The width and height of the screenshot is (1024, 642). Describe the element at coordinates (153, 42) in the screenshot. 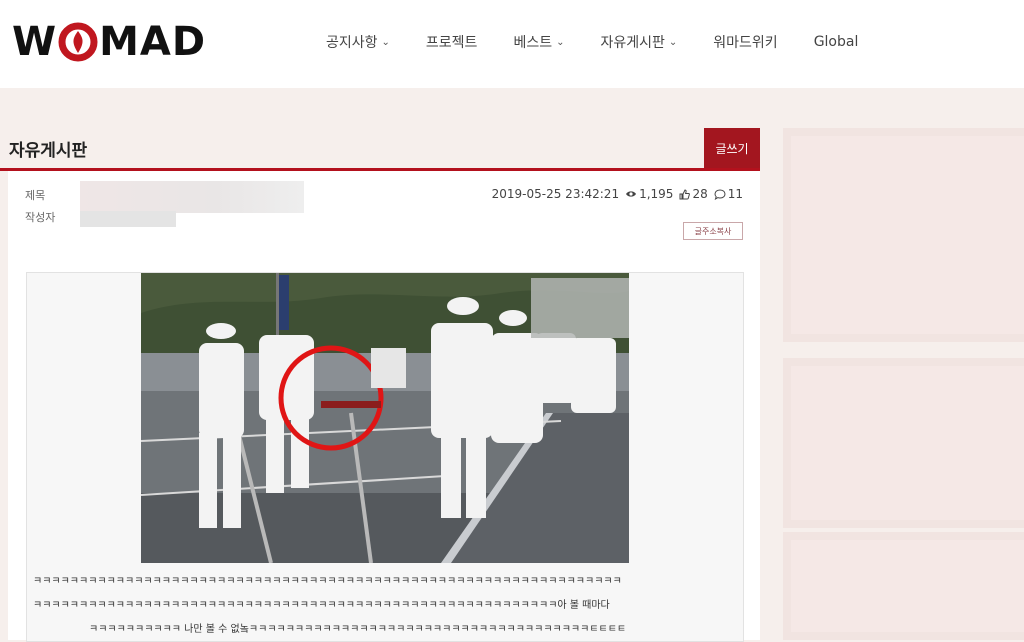

I see `logo-text-right: MAD` at that location.